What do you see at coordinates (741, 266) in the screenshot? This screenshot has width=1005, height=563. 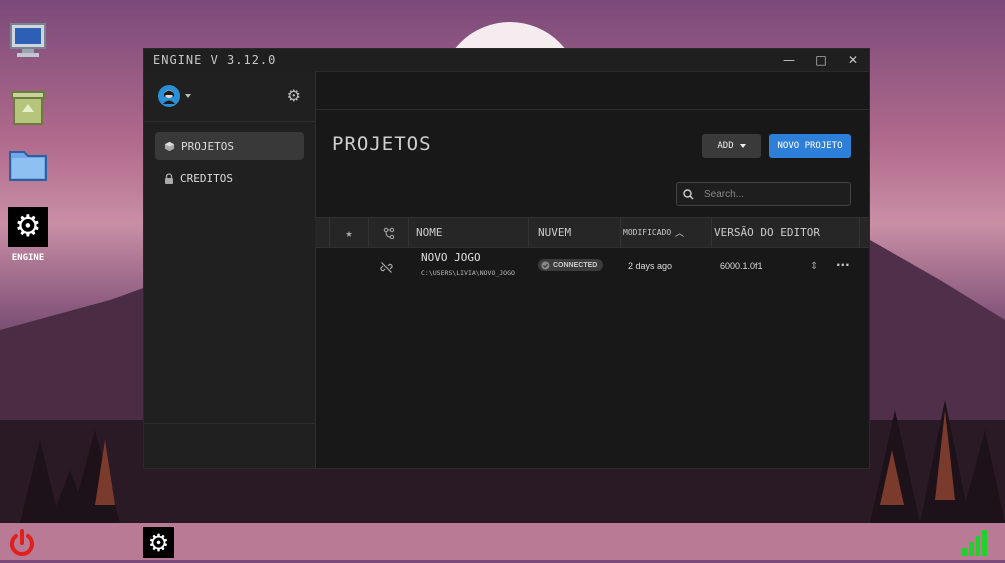 I see `editor-version-value: 6000.1.0f1` at bounding box center [741, 266].